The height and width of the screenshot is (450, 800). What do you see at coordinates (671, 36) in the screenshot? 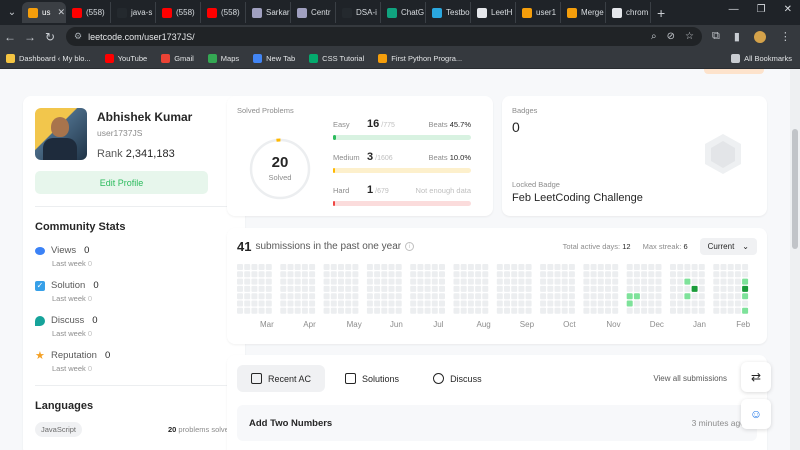
I see `eye-off-icon: ⊘` at bounding box center [671, 36].